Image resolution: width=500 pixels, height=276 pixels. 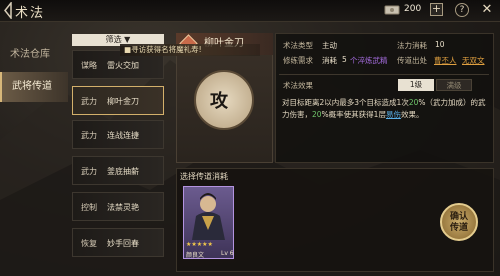 What do you see at coordinates (123, 207) in the screenshot?
I see `skill-name: 法禁灵艳` at bounding box center [123, 207].